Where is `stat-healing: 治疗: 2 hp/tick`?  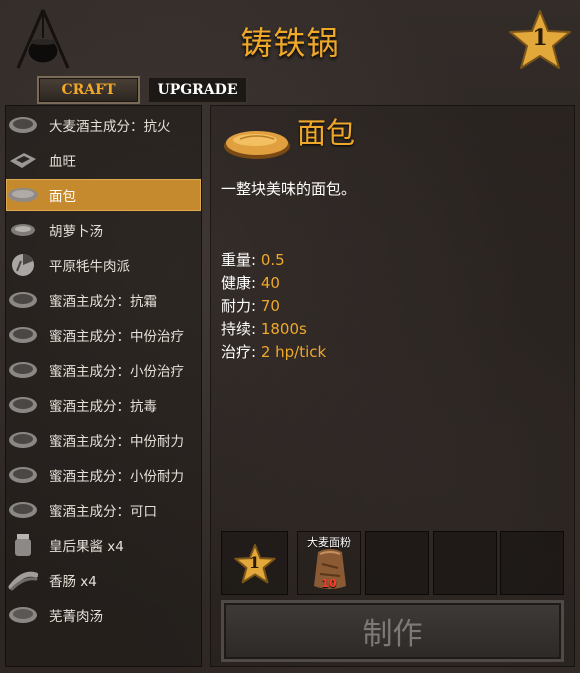 stat-healing: 治疗: 2 hp/tick is located at coordinates (273, 351).